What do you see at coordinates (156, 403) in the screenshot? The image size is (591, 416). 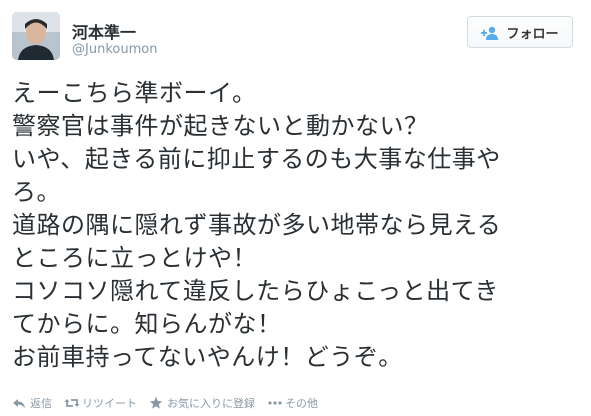 I see `star-icon` at bounding box center [156, 403].